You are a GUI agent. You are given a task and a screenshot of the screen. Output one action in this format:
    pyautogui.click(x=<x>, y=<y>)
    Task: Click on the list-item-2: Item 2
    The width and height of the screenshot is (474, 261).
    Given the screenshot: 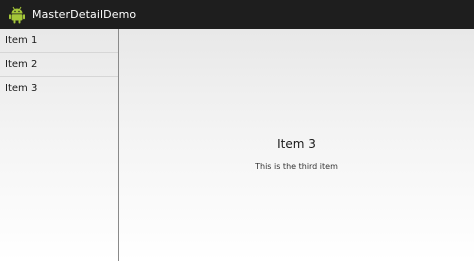 What is the action you would take?
    pyautogui.click(x=59, y=65)
    